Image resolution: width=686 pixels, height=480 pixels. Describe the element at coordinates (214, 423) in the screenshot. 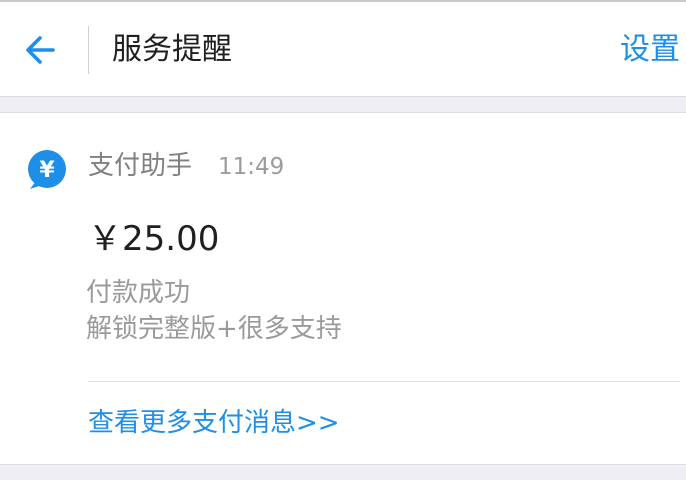

I see `more-payment-messages-link: 查看更多支付消息>>` at that location.